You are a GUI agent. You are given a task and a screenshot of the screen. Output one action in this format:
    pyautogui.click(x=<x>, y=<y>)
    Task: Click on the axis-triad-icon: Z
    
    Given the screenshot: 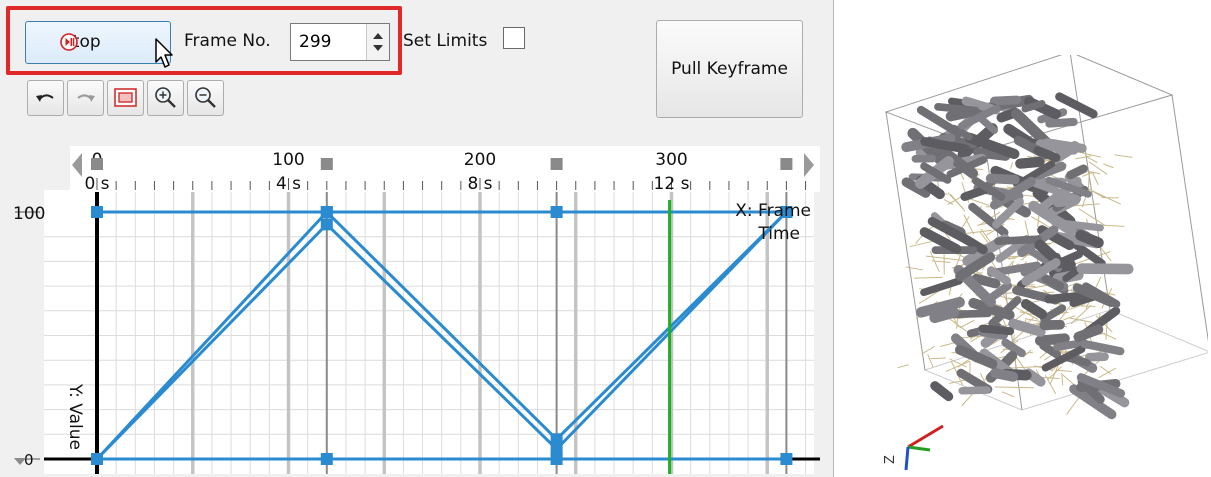 What is the action you would take?
    pyautogui.click(x=913, y=447)
    